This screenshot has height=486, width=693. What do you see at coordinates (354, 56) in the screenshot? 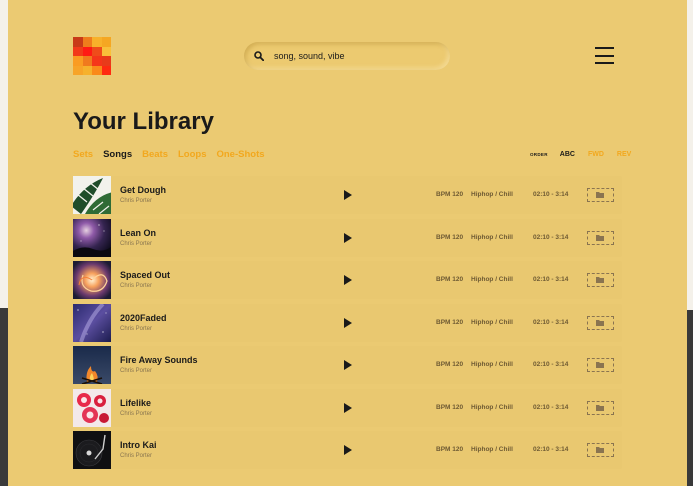
I see `search-input` at bounding box center [354, 56].